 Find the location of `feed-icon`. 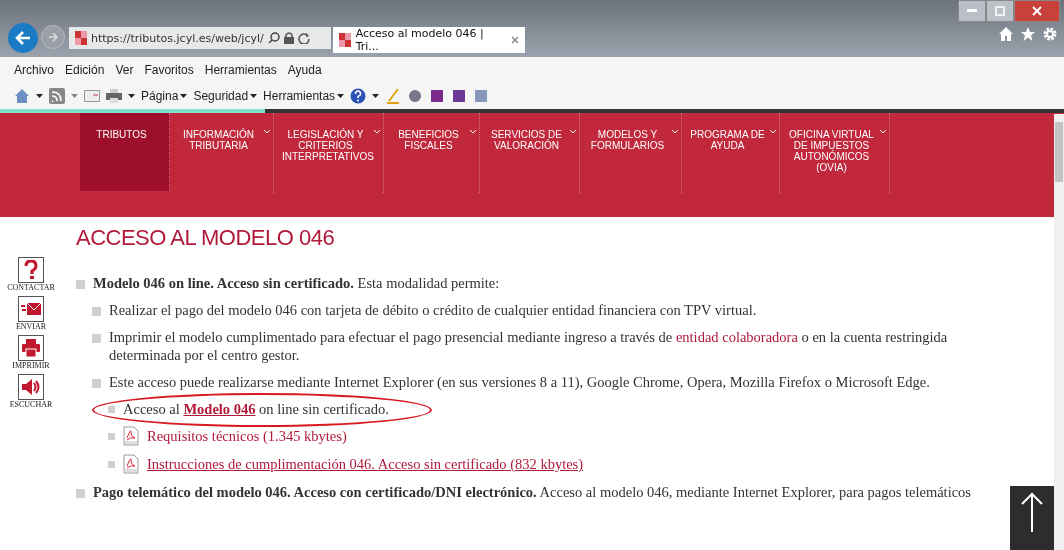

feed-icon is located at coordinates (57, 96).